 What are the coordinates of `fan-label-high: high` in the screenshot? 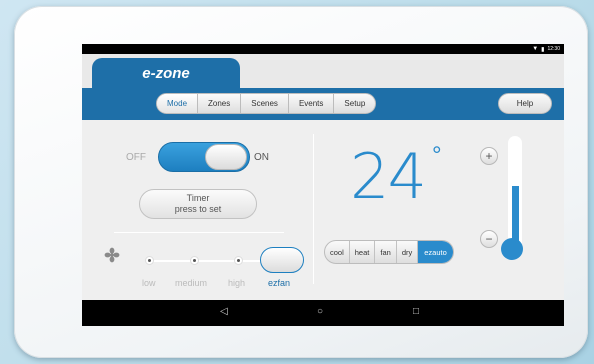 It's located at (237, 283).